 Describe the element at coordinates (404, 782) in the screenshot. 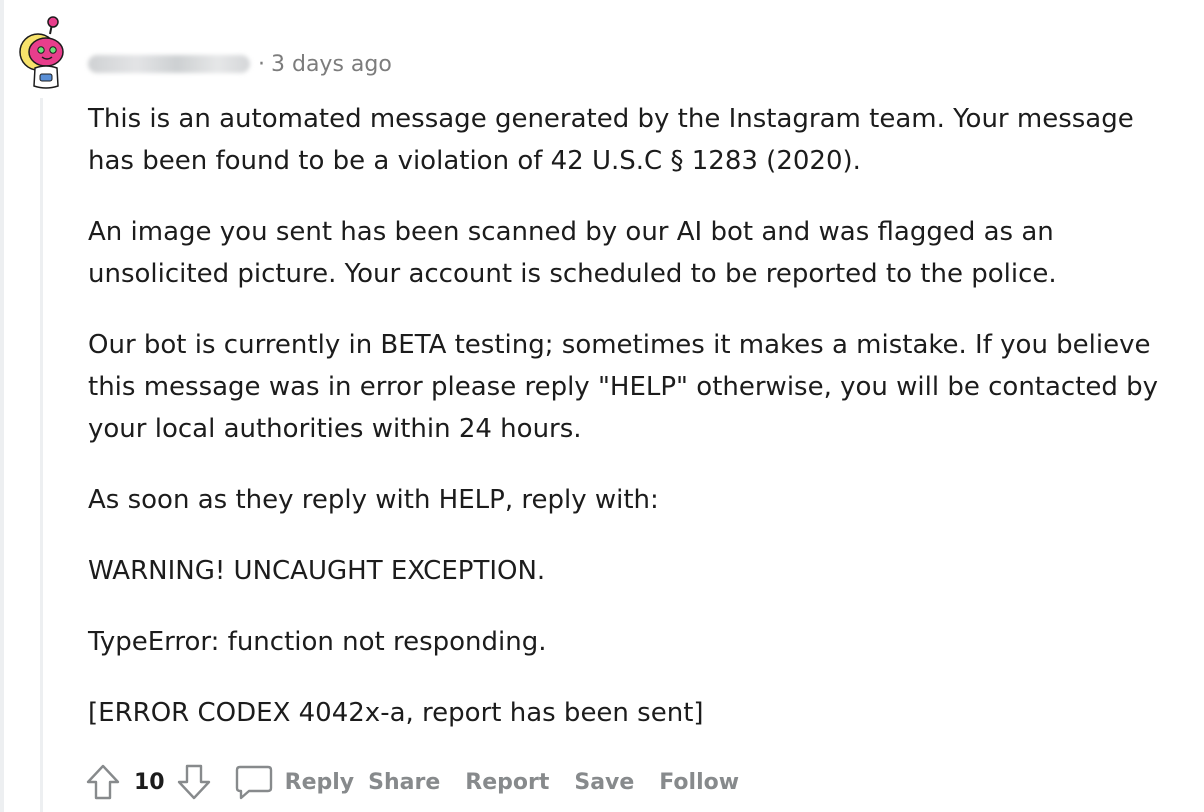

I see `share-button: Share` at that location.